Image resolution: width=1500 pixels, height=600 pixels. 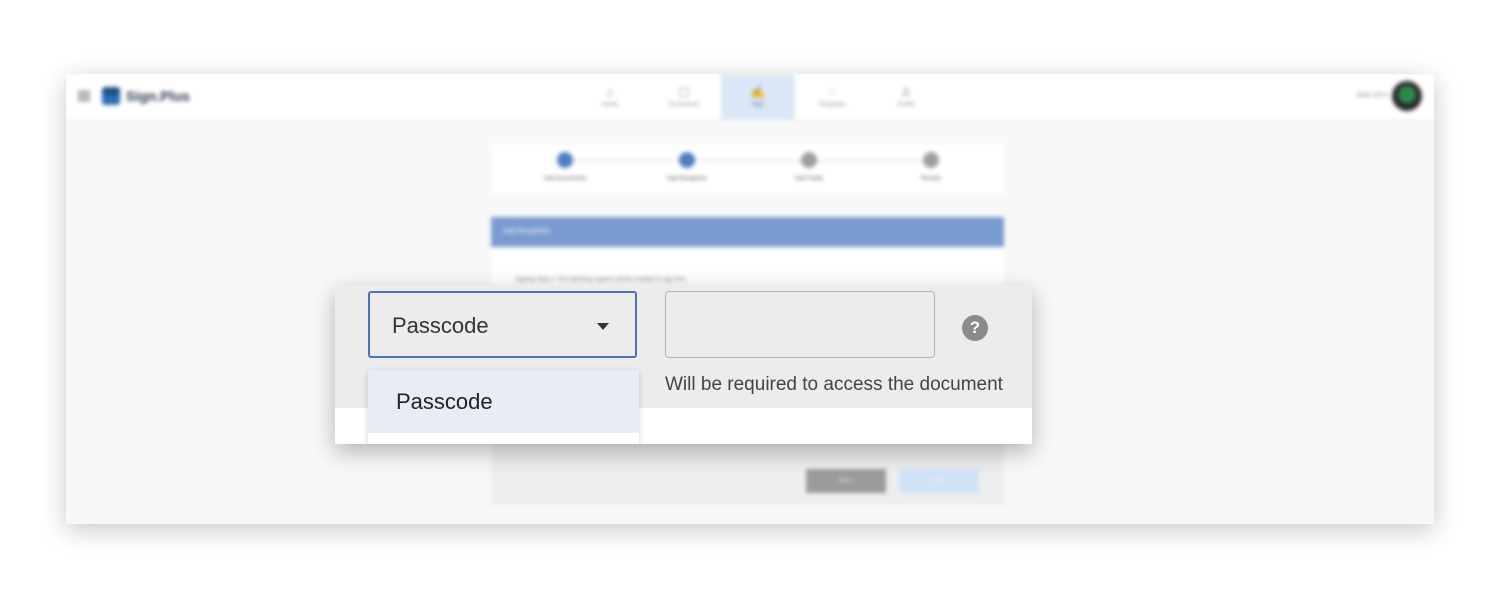 What do you see at coordinates (158, 96) in the screenshot?
I see `logo-text: Sign.Plus` at bounding box center [158, 96].